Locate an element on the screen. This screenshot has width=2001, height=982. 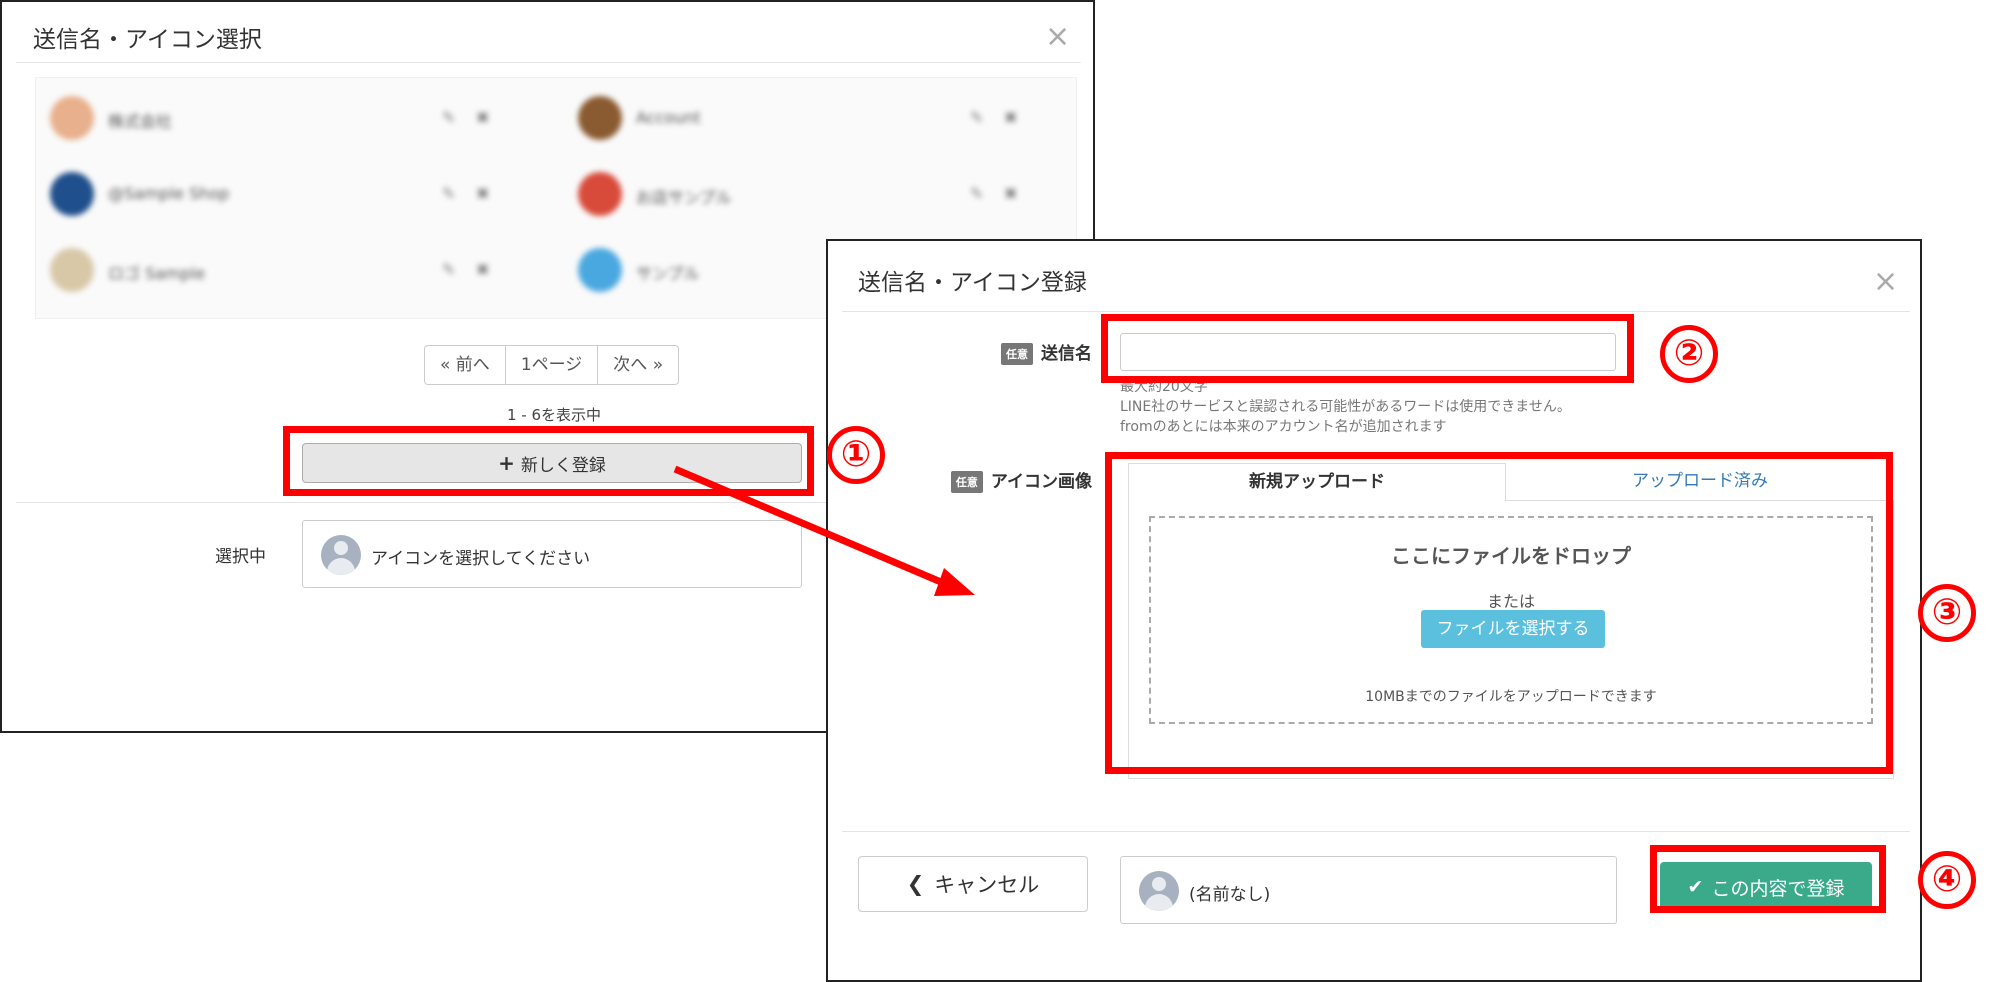
annotation-number-3: ③ is located at coordinates (1947, 613).